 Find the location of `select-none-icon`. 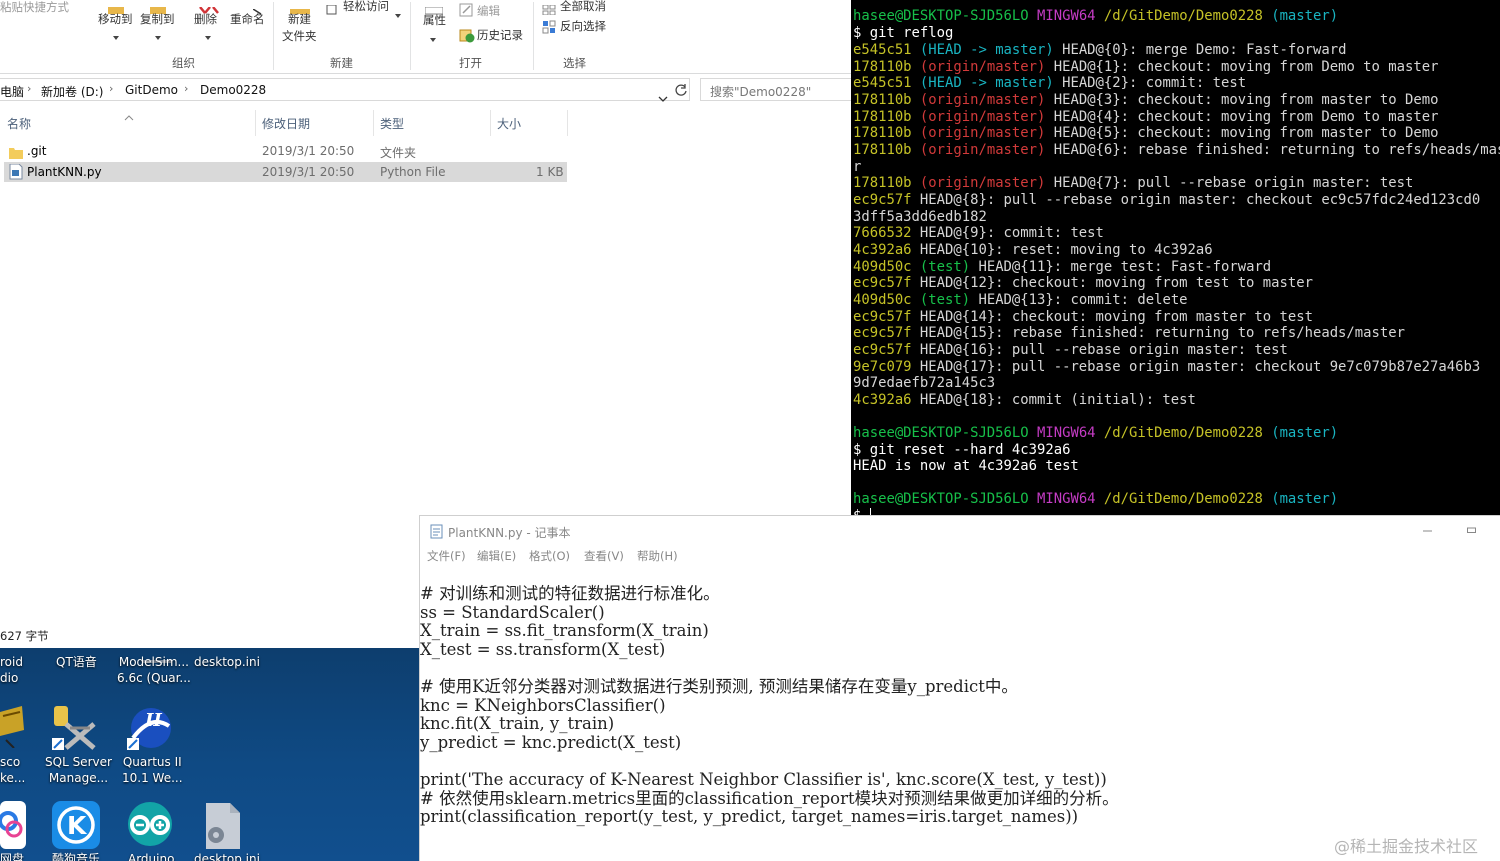

select-none-icon is located at coordinates (549, 9).